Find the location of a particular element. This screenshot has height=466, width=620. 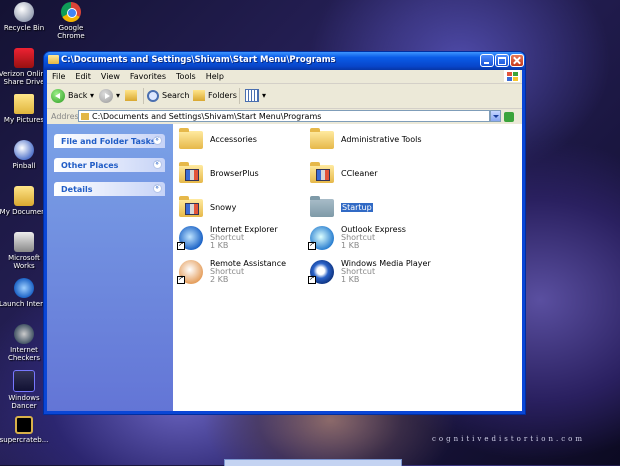

works-icon is located at coordinates (24, 242).